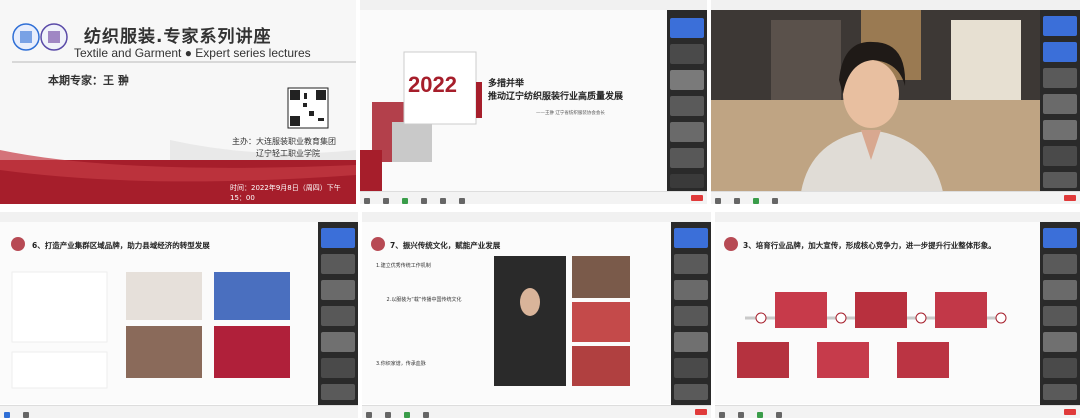 This screenshot has width=1080, height=418. What do you see at coordinates (401, 364) in the screenshot?
I see `section-3: 3.你织家谱，传承血脉` at bounding box center [401, 364].